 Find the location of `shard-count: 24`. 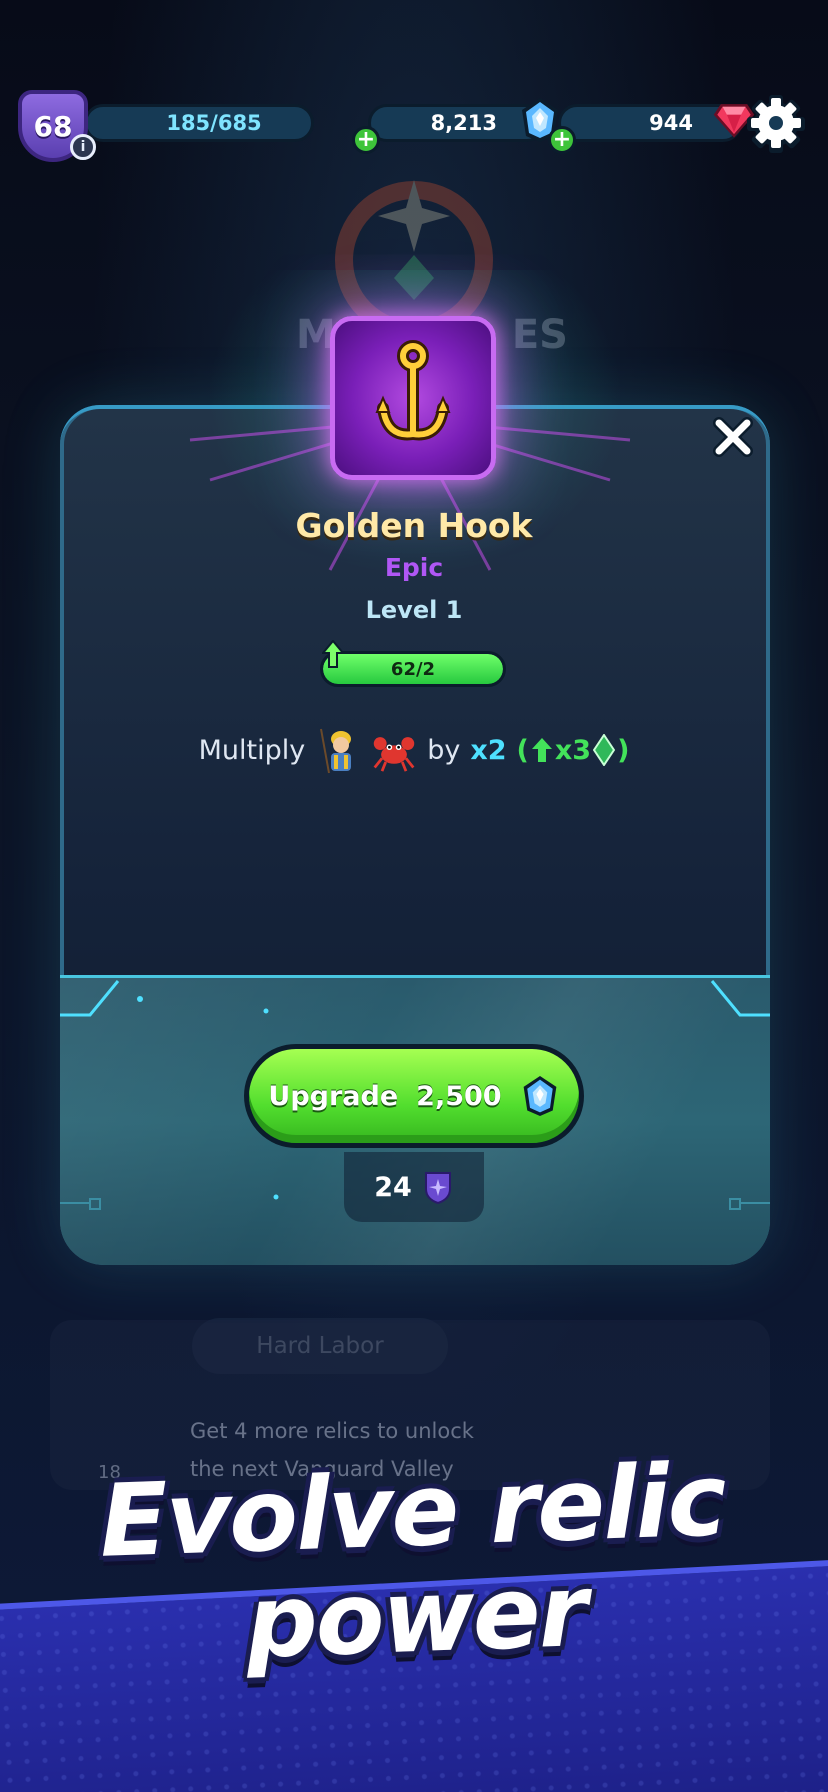

shard-count: 24 is located at coordinates (414, 1187).